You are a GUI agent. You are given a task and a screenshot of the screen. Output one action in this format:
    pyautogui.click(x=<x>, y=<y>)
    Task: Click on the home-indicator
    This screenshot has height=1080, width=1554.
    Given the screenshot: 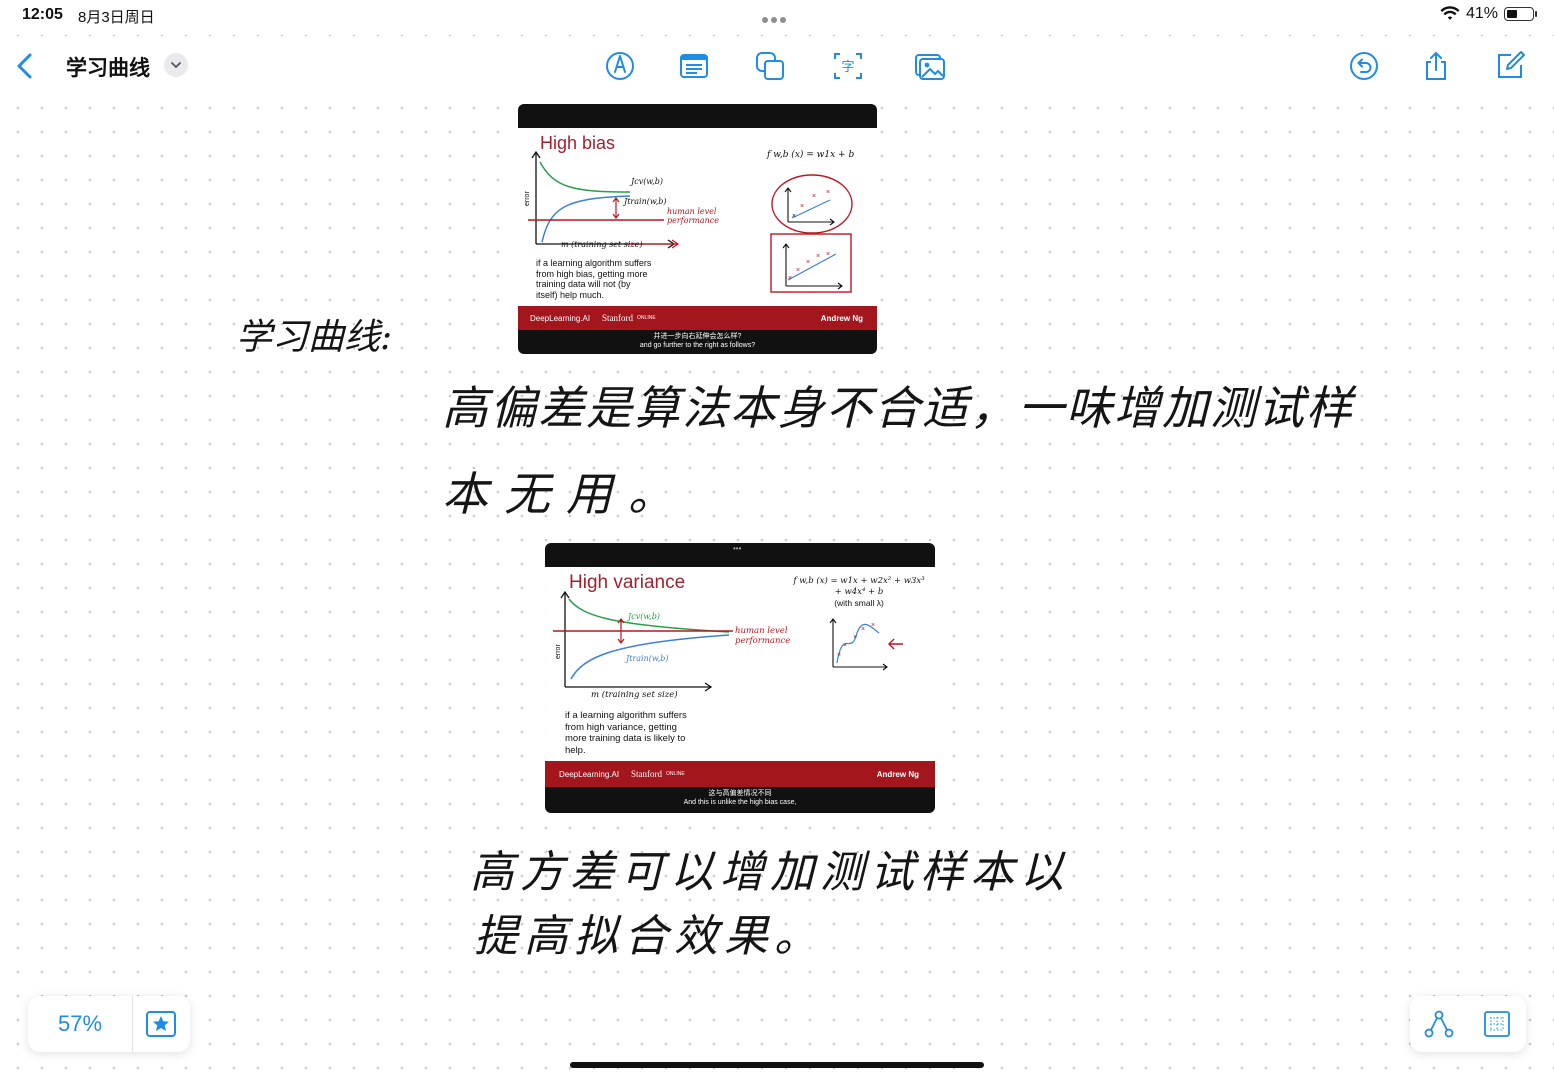 What is the action you would take?
    pyautogui.click(x=777, y=1065)
    